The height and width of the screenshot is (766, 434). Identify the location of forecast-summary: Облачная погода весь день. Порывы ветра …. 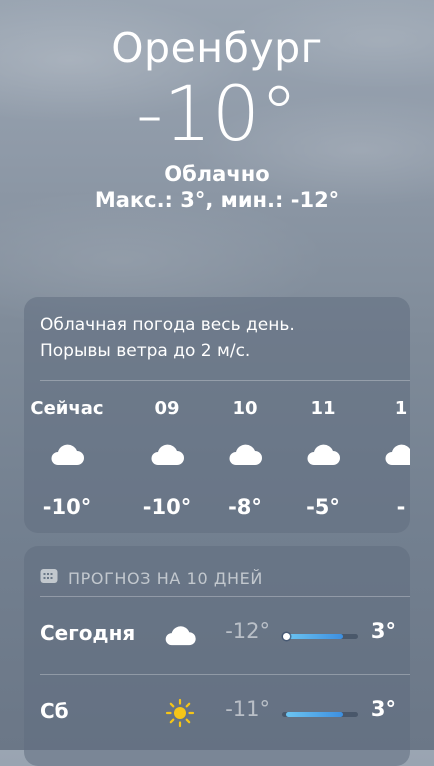
(217, 338).